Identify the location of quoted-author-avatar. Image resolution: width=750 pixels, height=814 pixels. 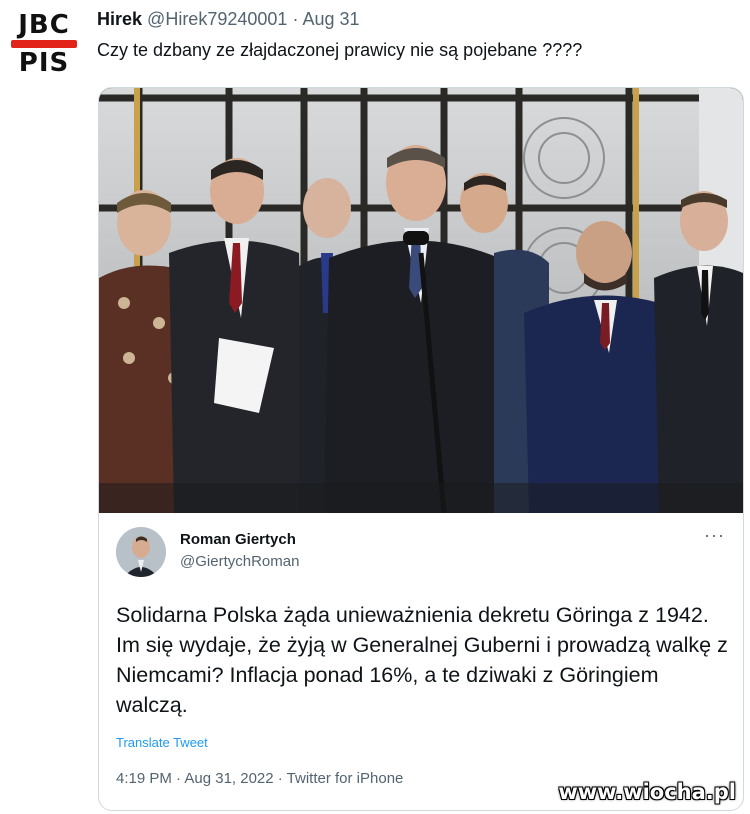
(141, 552).